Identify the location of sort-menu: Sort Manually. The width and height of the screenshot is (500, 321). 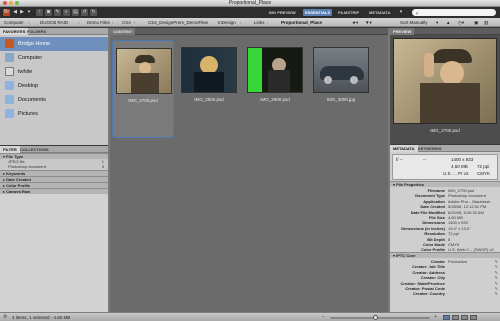
(414, 22).